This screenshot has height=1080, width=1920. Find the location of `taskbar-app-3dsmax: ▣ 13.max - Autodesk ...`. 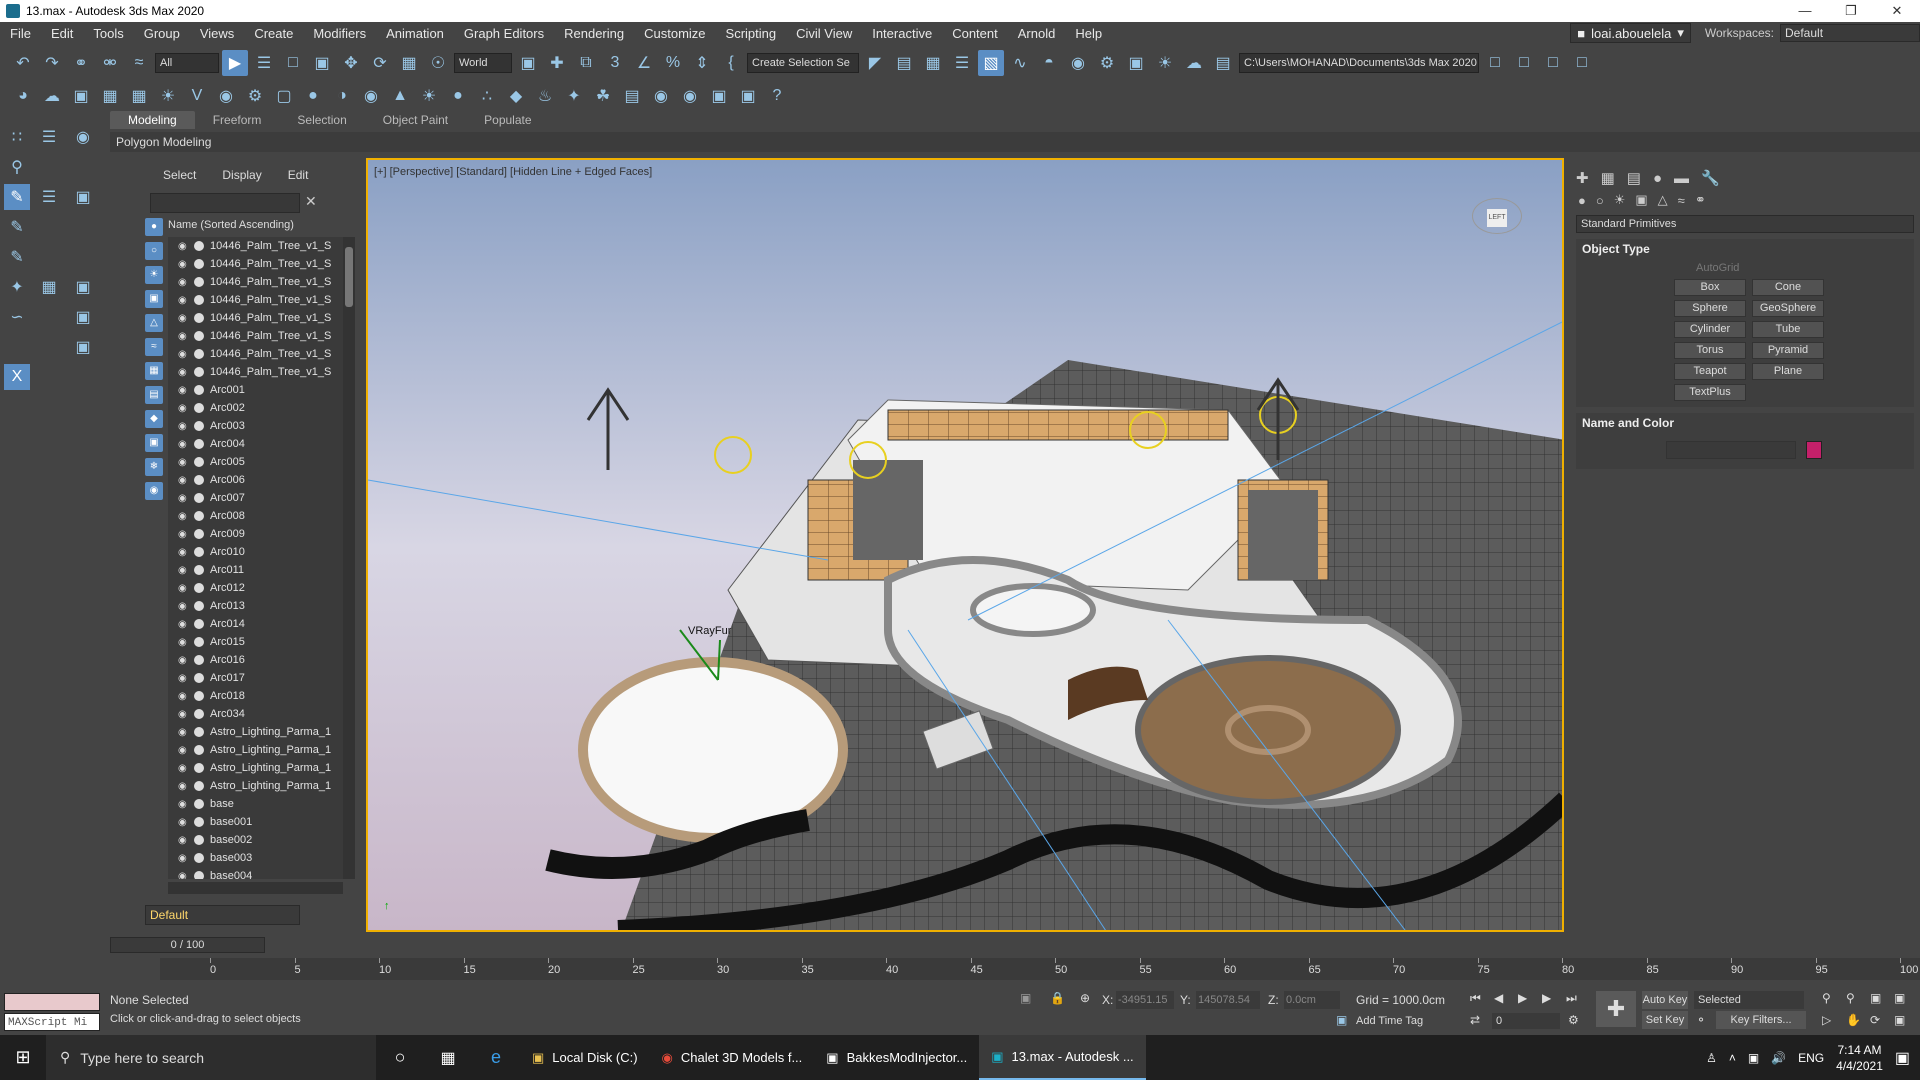

taskbar-app-3dsmax: ▣ 13.max - Autodesk ... is located at coordinates (1062, 1057).